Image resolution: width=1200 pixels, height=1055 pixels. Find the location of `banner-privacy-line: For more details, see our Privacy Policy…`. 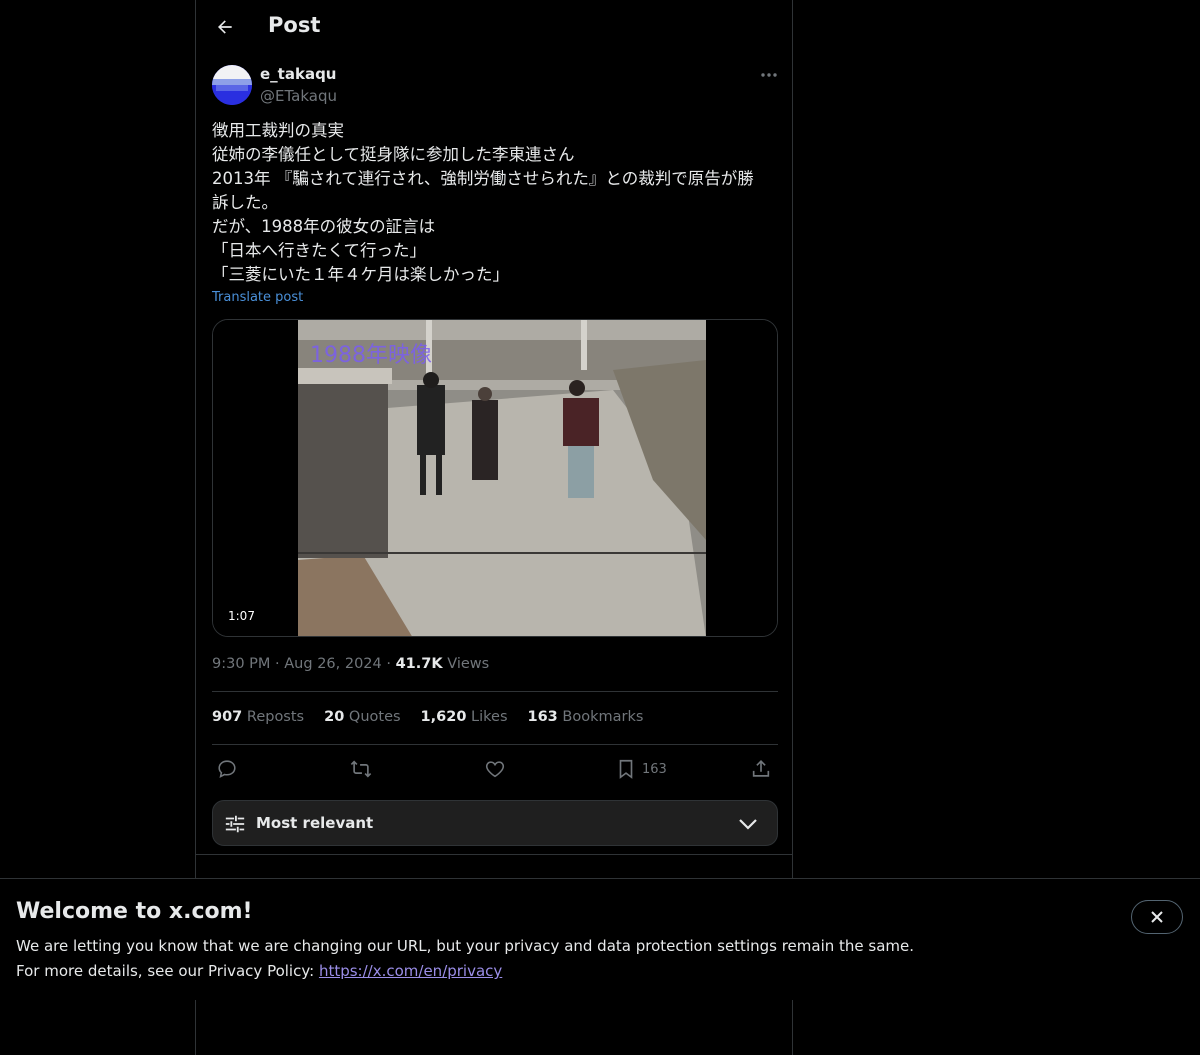

banner-privacy-line: For more details, see our Privacy Policy… is located at coordinates (259, 971).